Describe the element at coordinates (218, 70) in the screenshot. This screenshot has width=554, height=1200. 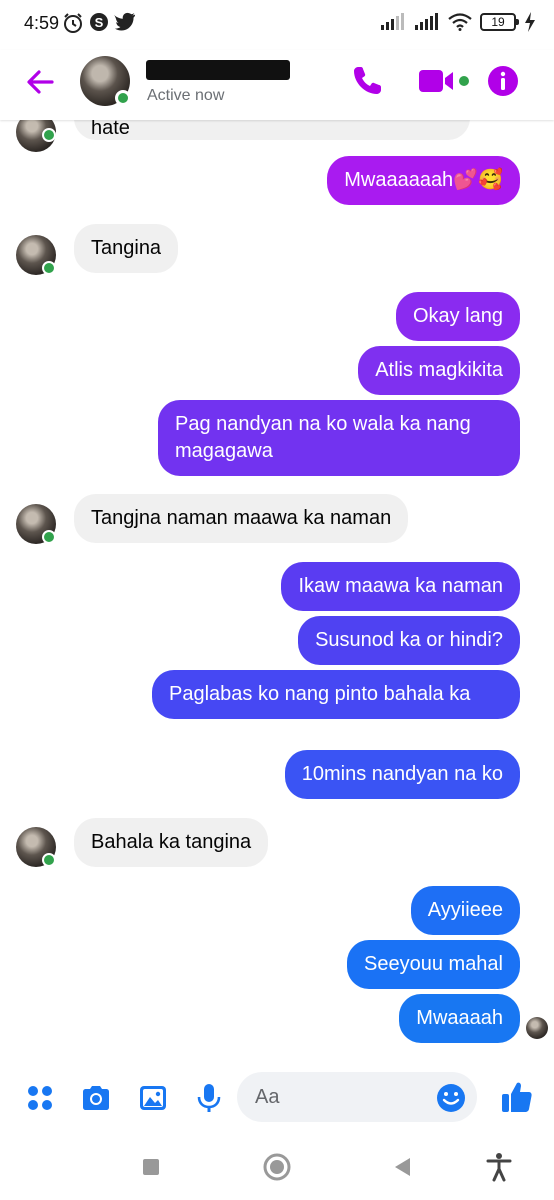
I see `contact-name` at that location.